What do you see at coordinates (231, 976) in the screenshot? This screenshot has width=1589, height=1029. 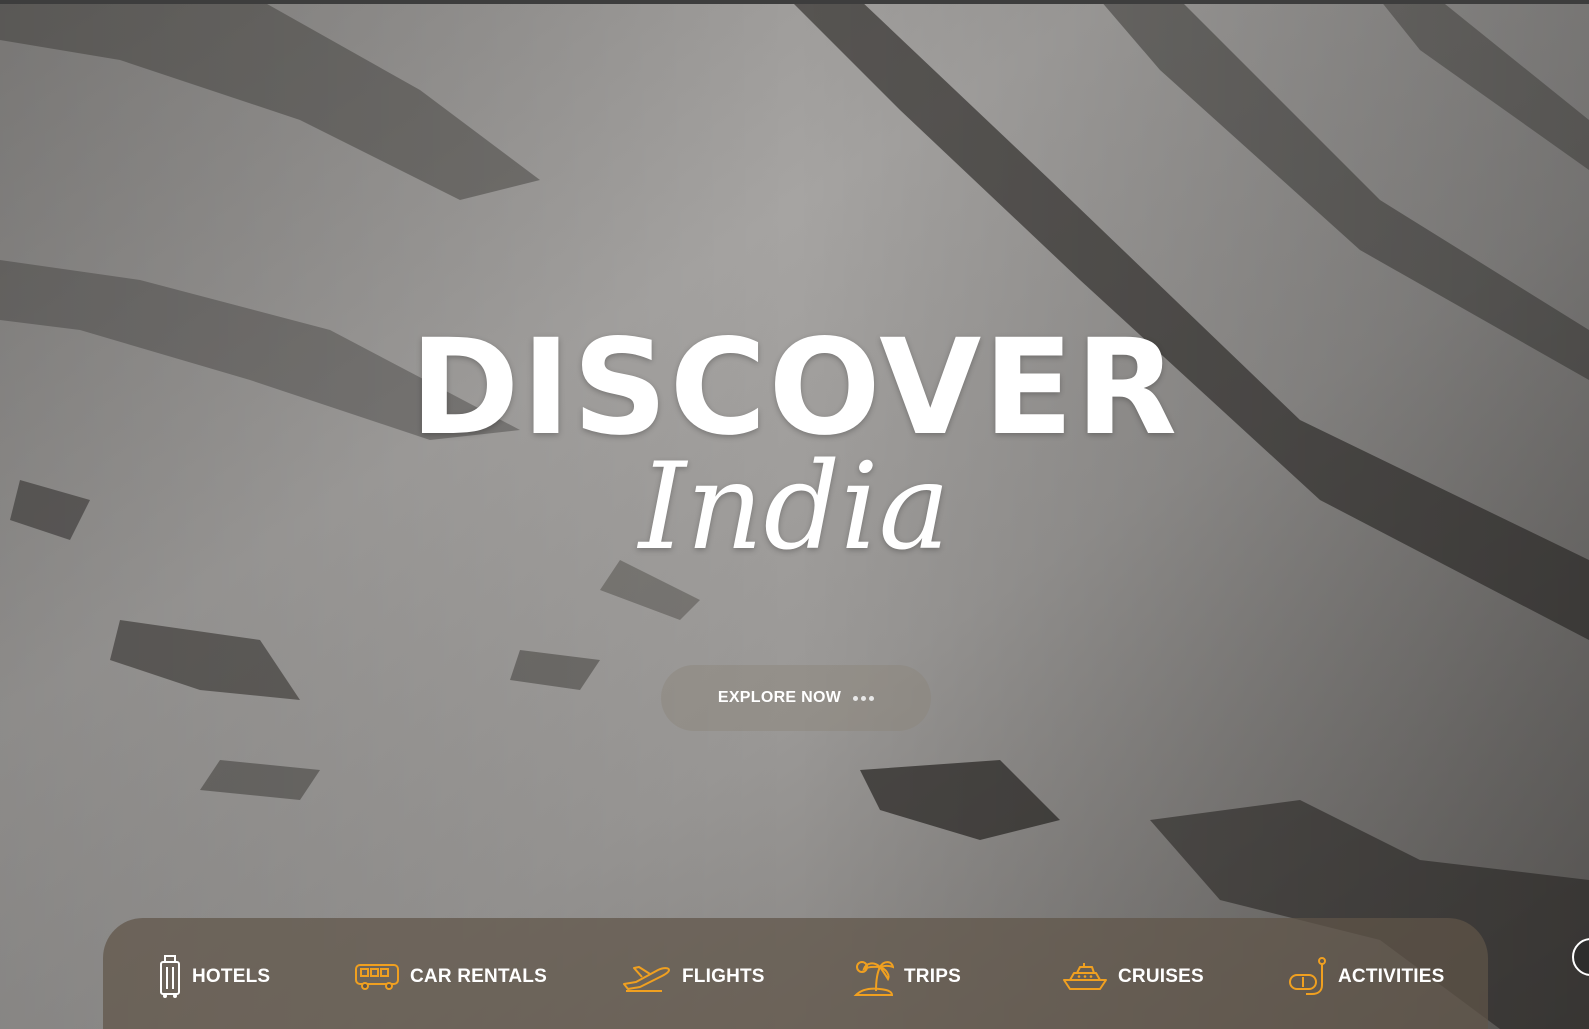 I see `category-hotels-label: HOTELS` at bounding box center [231, 976].